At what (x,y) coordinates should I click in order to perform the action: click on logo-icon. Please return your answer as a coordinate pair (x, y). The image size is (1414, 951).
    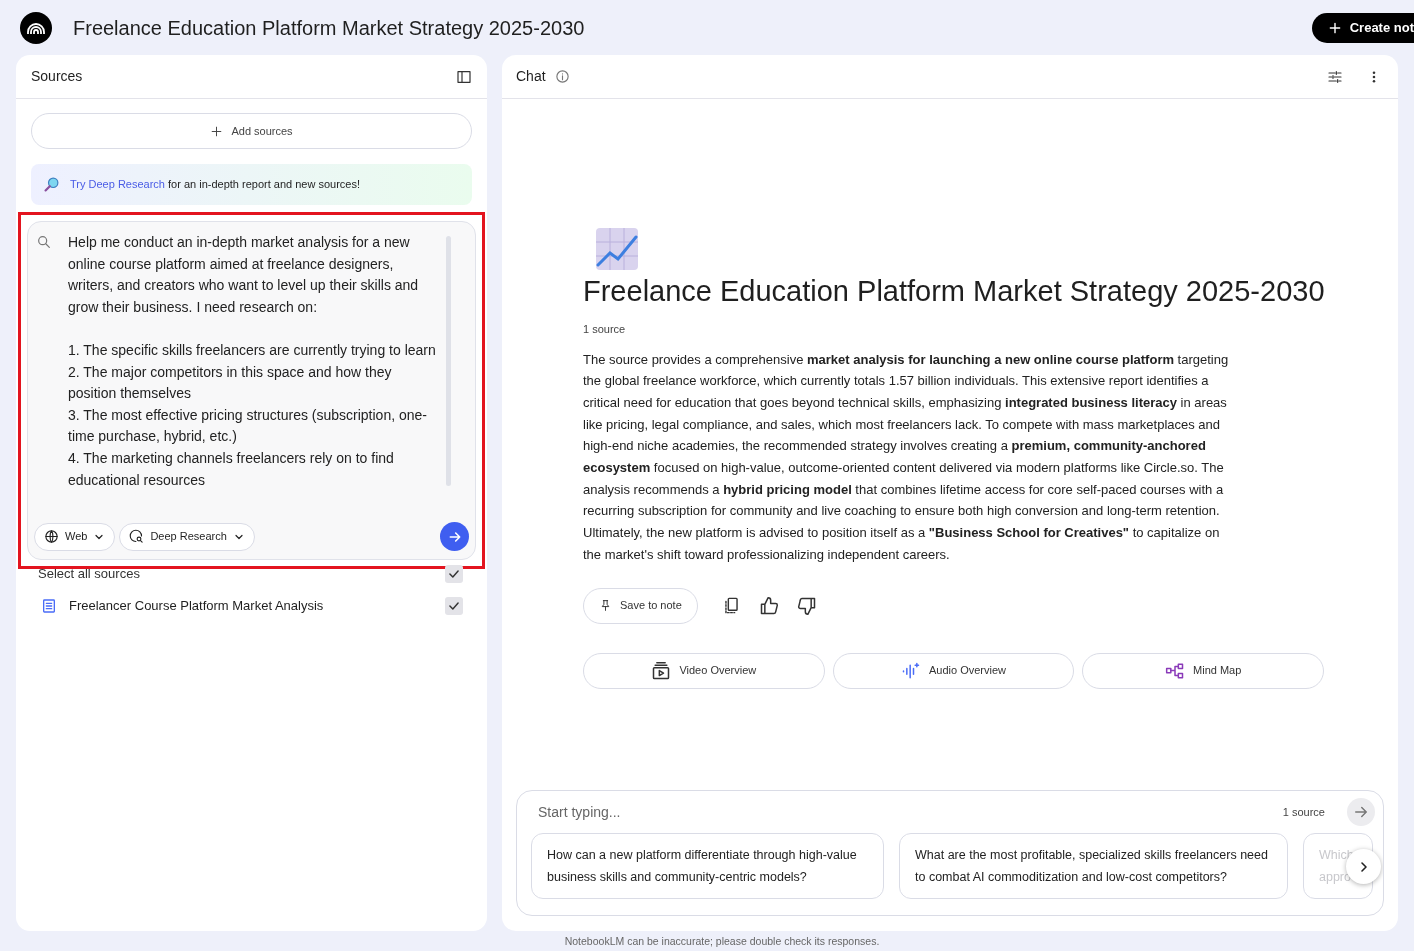
    Looking at the image, I should click on (36, 27).